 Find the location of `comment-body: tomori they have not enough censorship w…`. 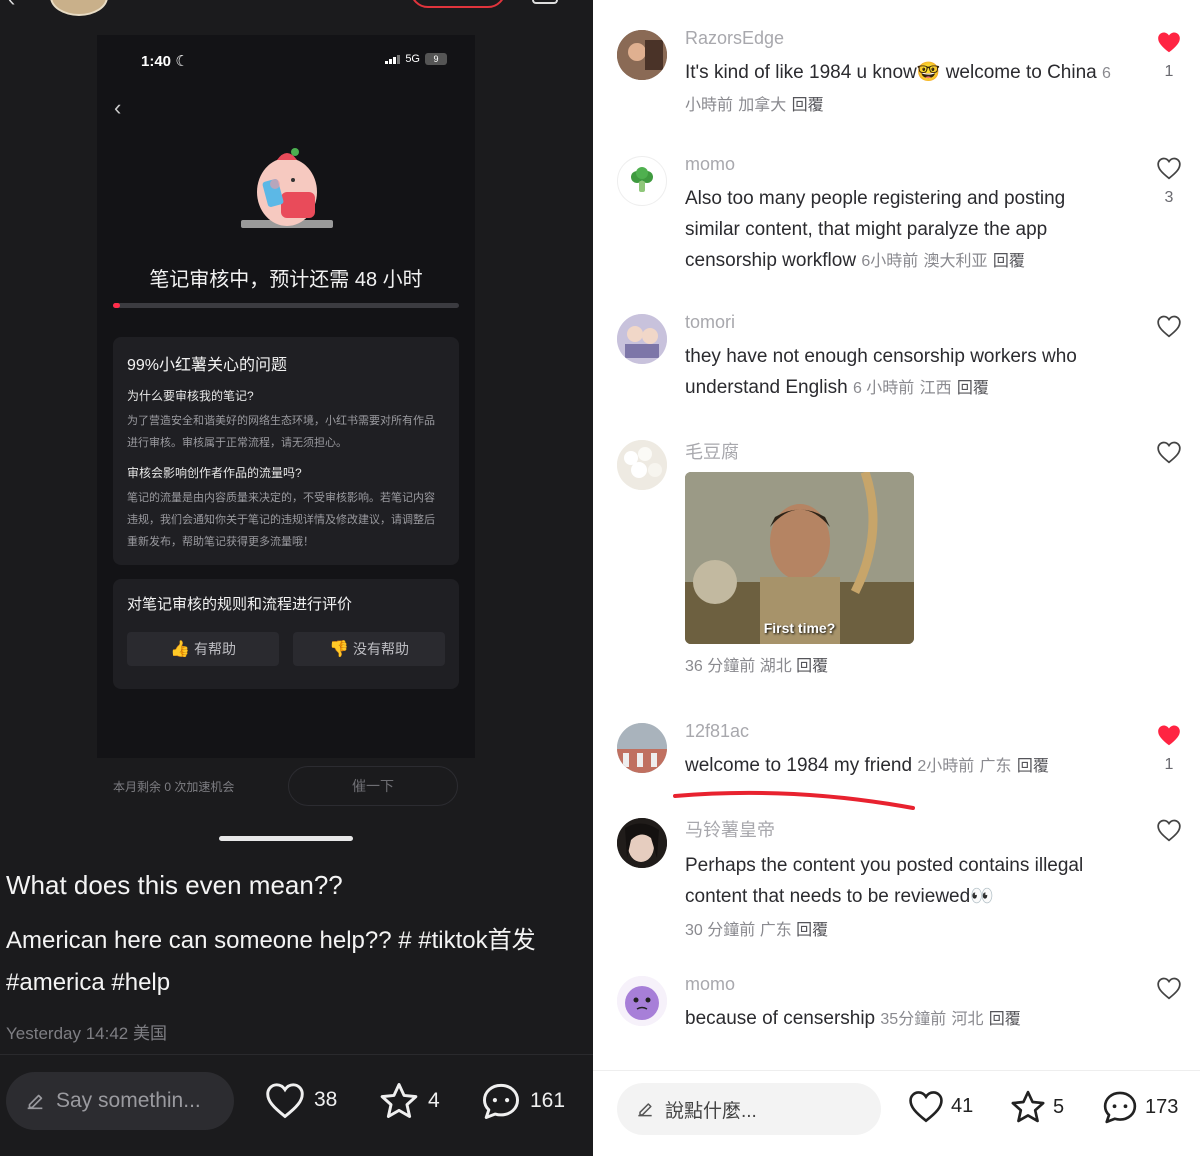

comment-body: tomori they have not enough censorship w… is located at coordinates (905, 358).